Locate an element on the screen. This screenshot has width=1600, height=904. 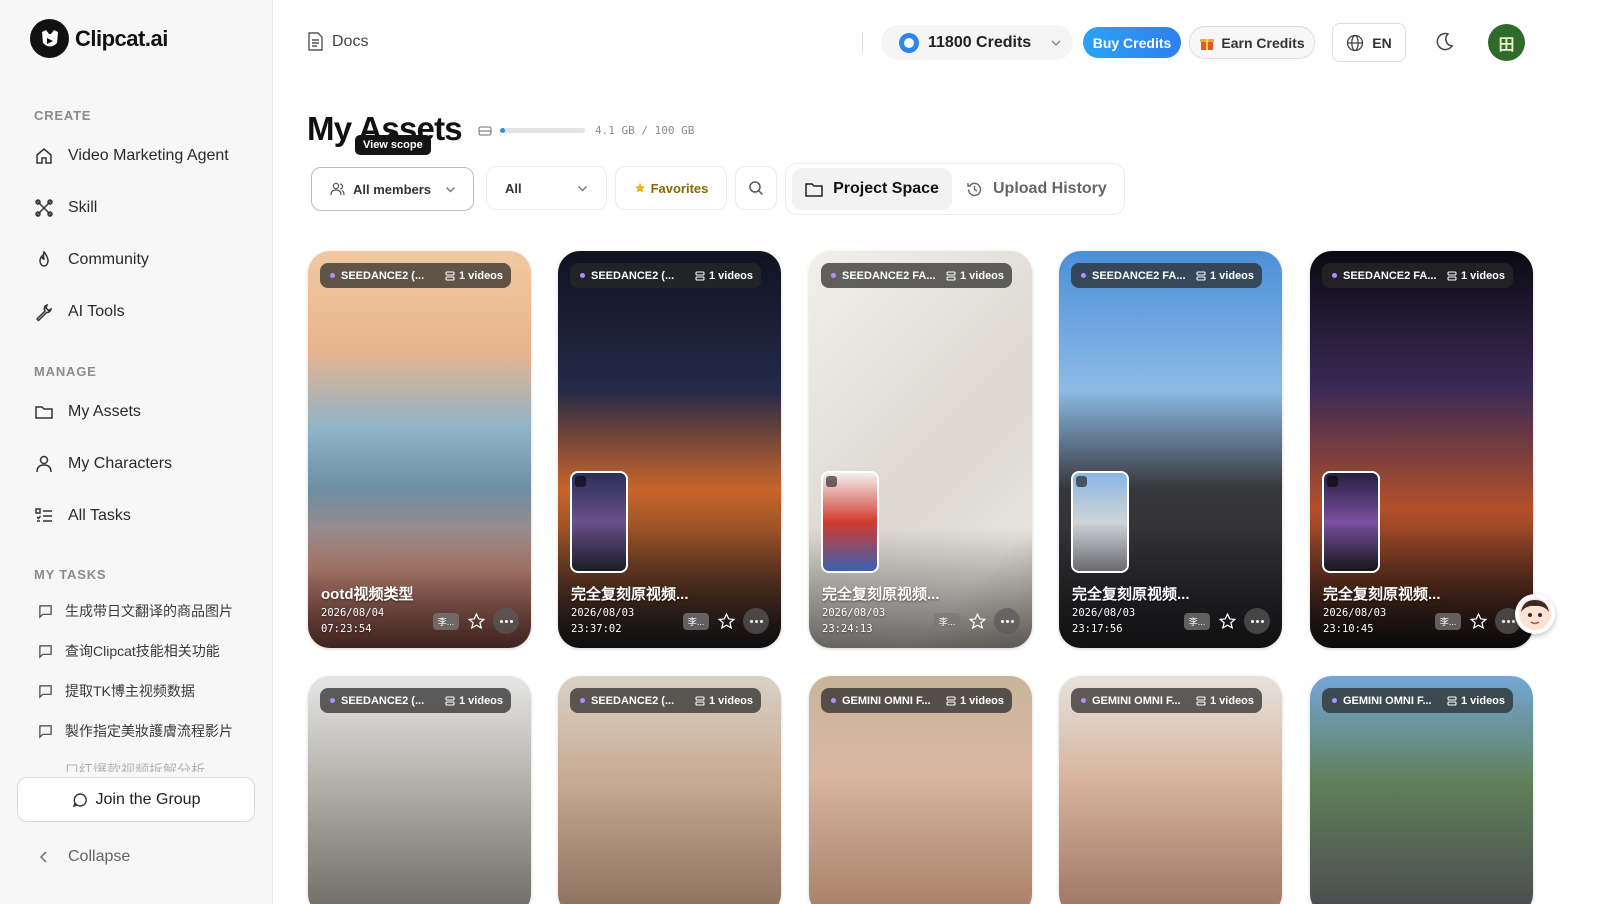
model-badge: SEEDANCE2 FA... 1 videos is located at coordinates (1167, 275).